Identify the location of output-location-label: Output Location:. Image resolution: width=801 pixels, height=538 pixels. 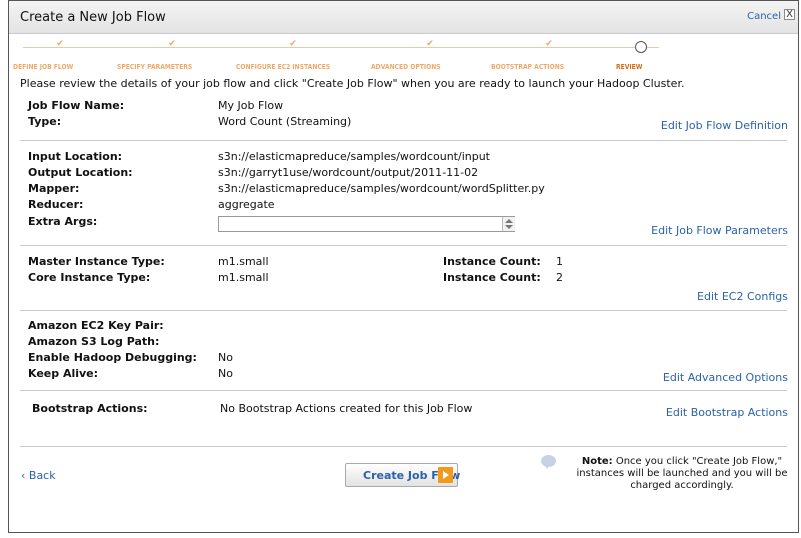
(80, 172).